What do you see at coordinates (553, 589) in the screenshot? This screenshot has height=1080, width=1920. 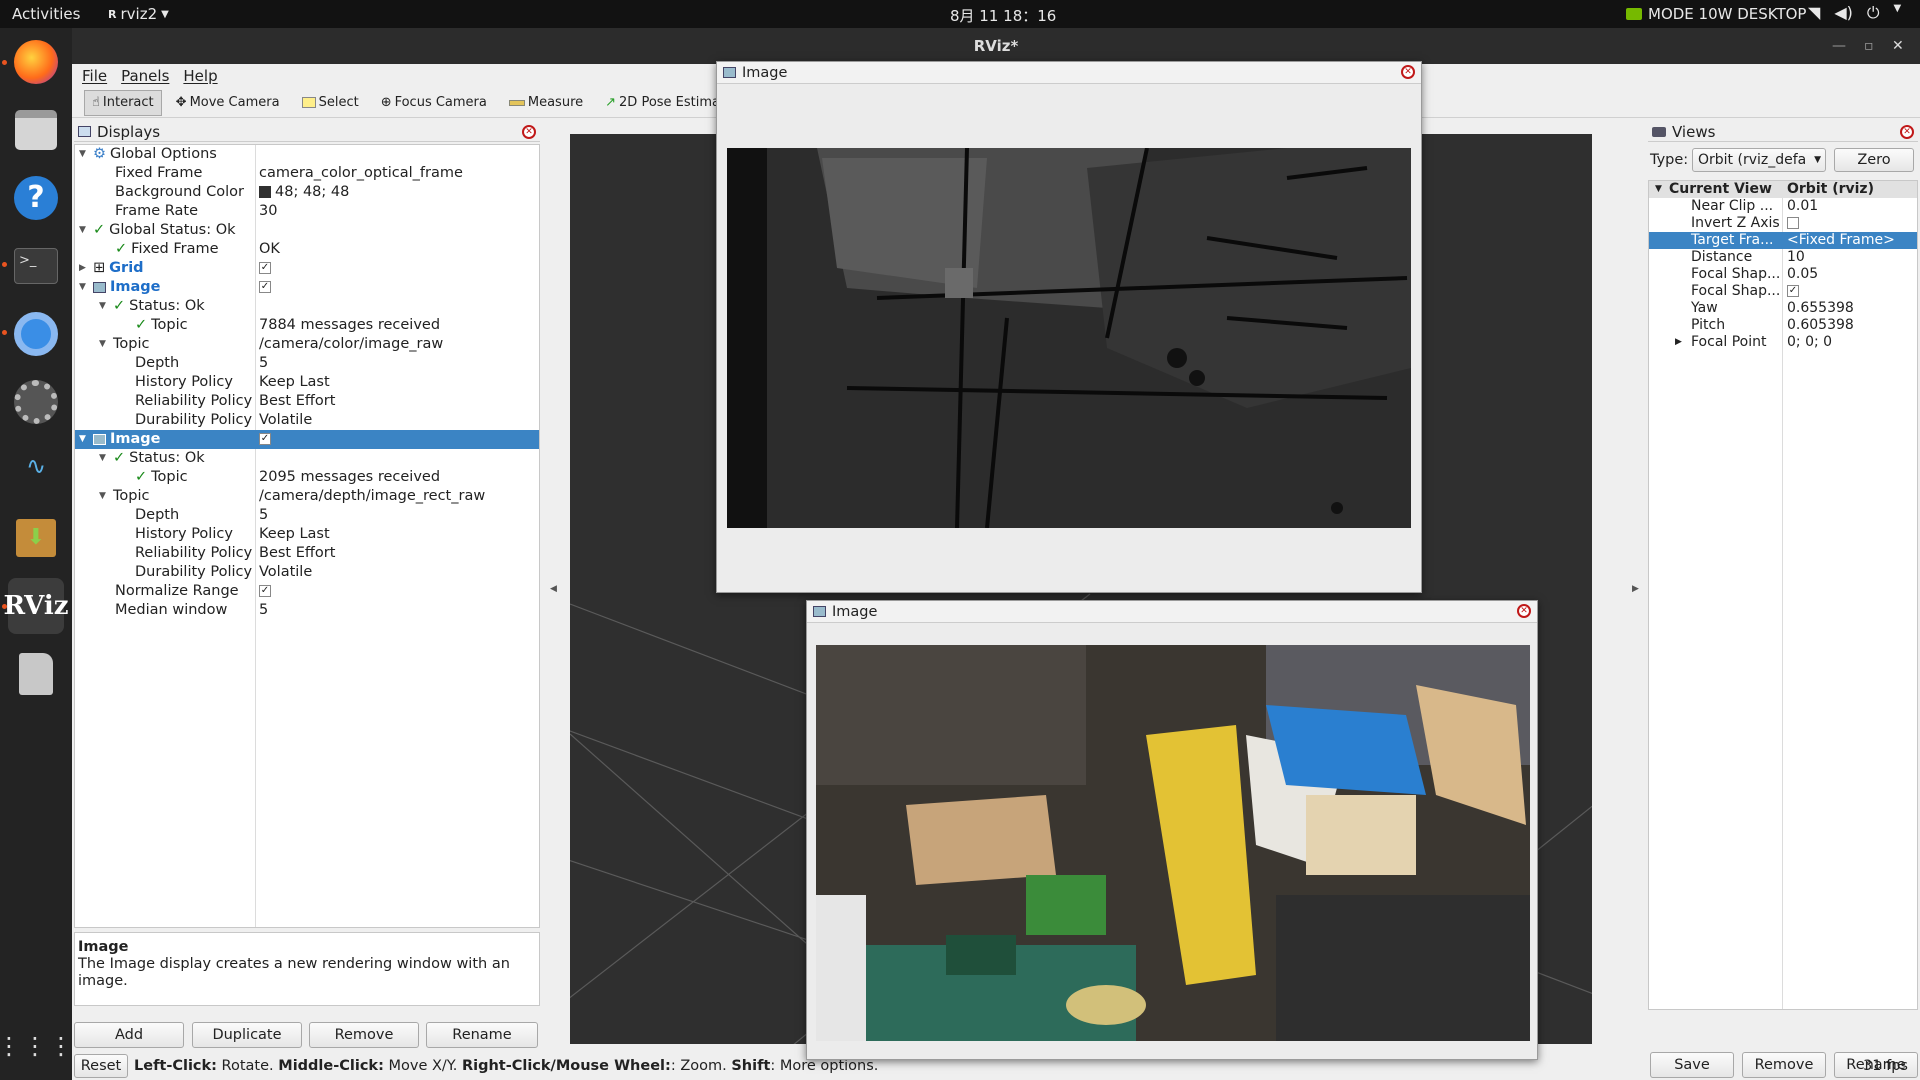 I see `collapse-left-arrow-icon: ◀` at bounding box center [553, 589].